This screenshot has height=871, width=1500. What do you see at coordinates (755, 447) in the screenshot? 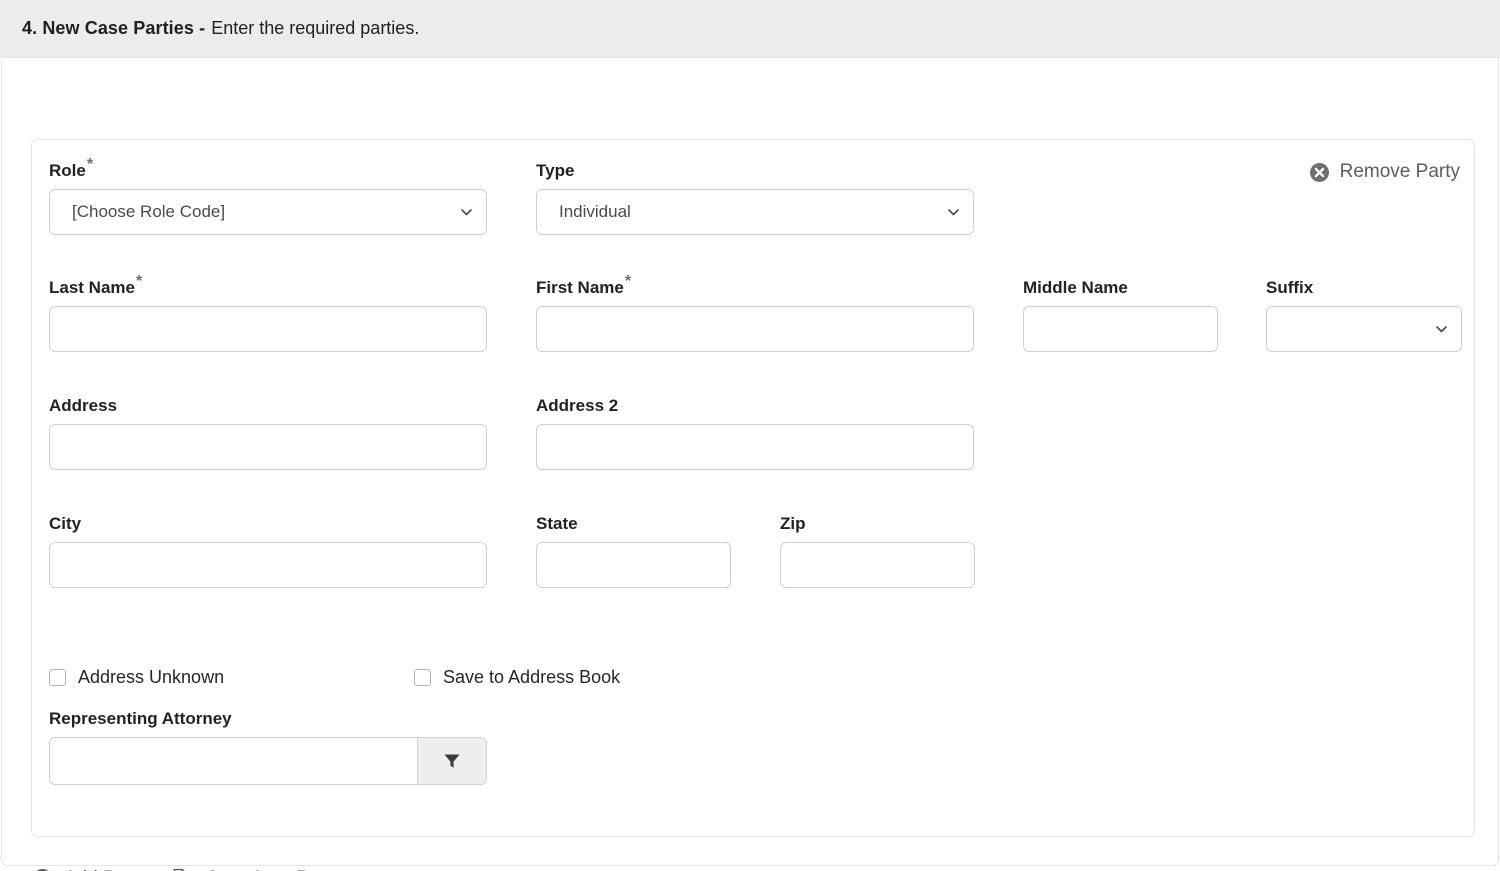
I see `address2-input` at bounding box center [755, 447].